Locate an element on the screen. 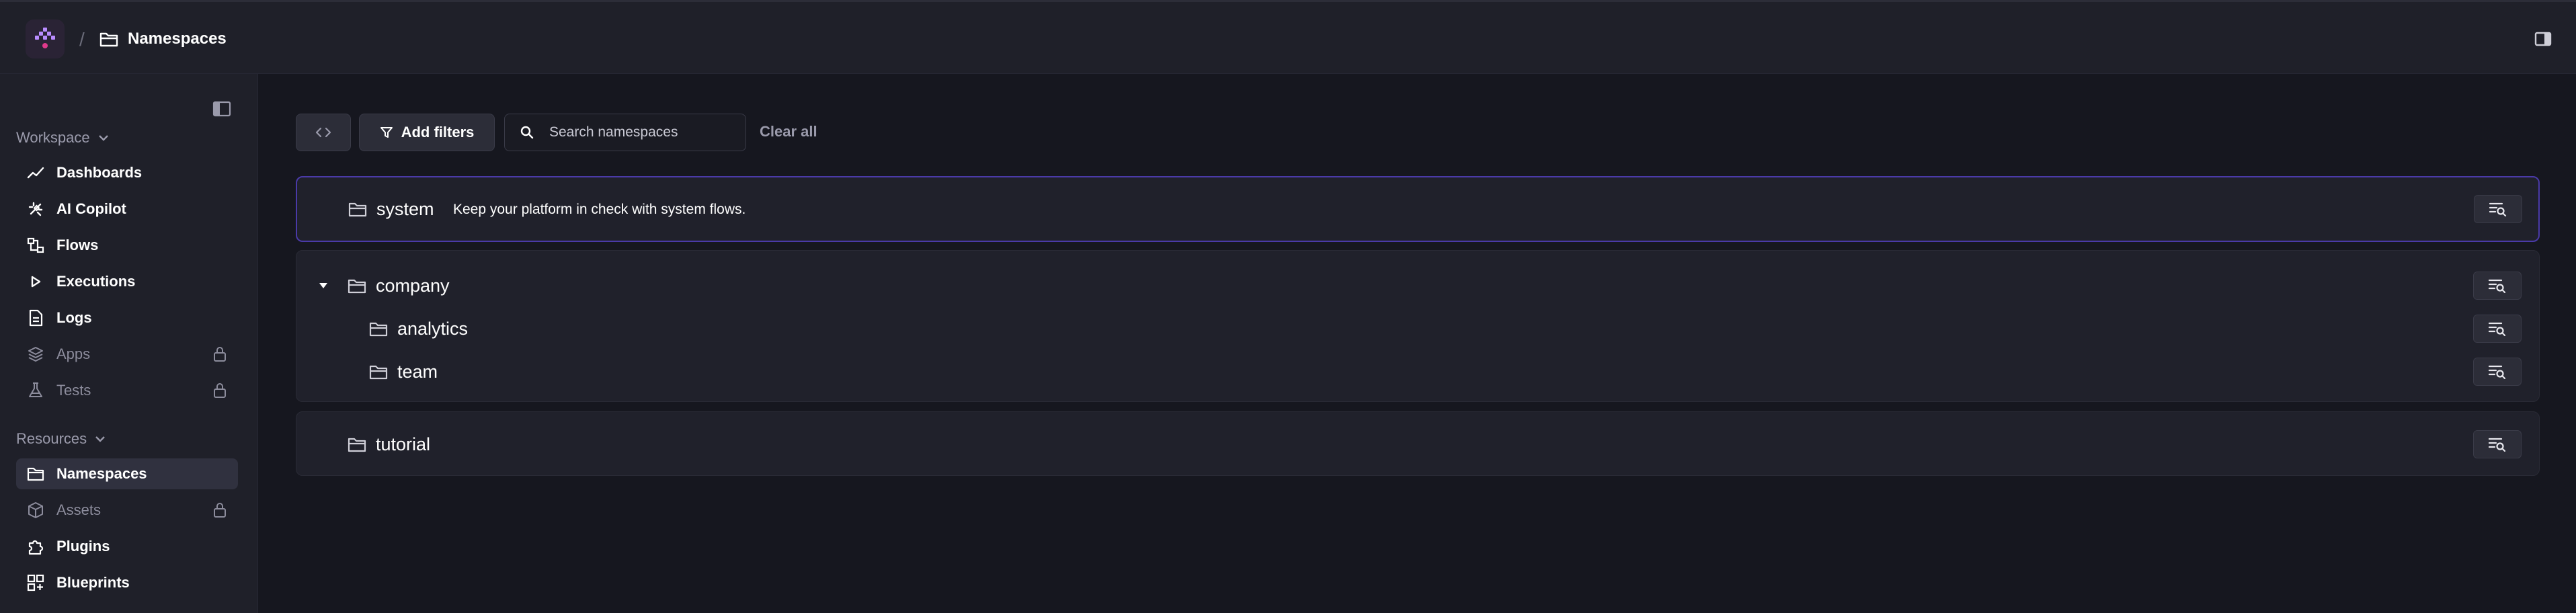  search-icon is located at coordinates (527, 132).